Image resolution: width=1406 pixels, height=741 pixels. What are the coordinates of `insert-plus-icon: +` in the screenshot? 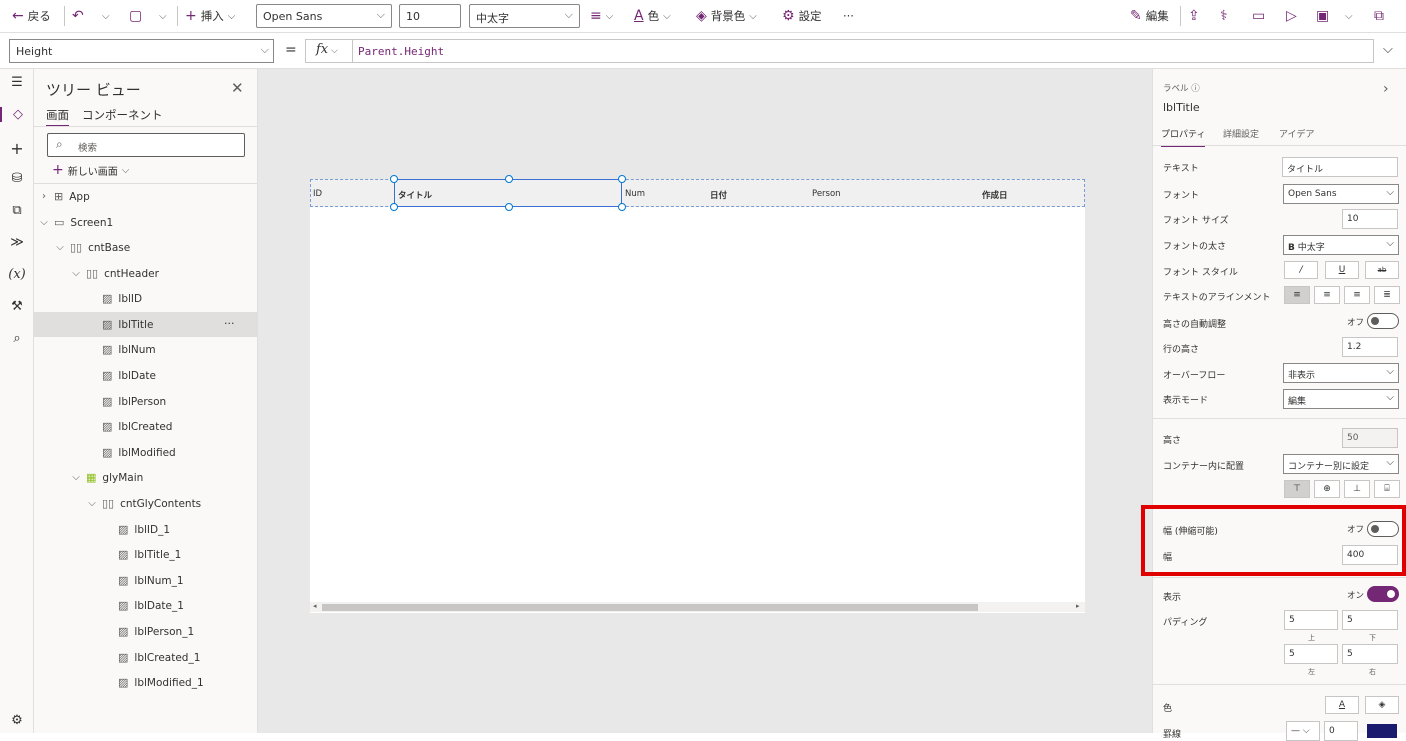 It's located at (17, 148).